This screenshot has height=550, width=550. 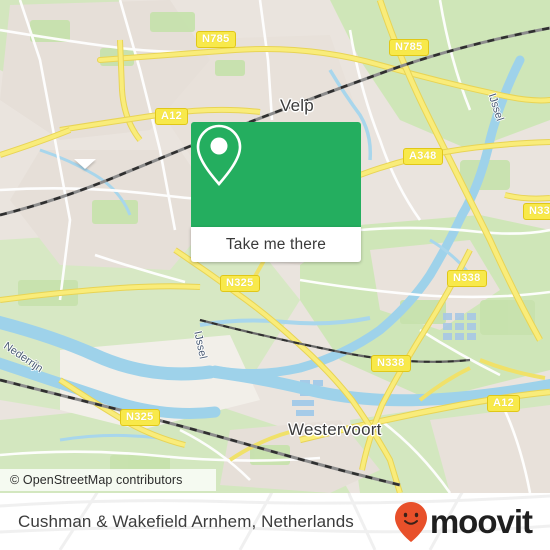 I want to click on road-shield-a348: A348, so click(x=423, y=156).